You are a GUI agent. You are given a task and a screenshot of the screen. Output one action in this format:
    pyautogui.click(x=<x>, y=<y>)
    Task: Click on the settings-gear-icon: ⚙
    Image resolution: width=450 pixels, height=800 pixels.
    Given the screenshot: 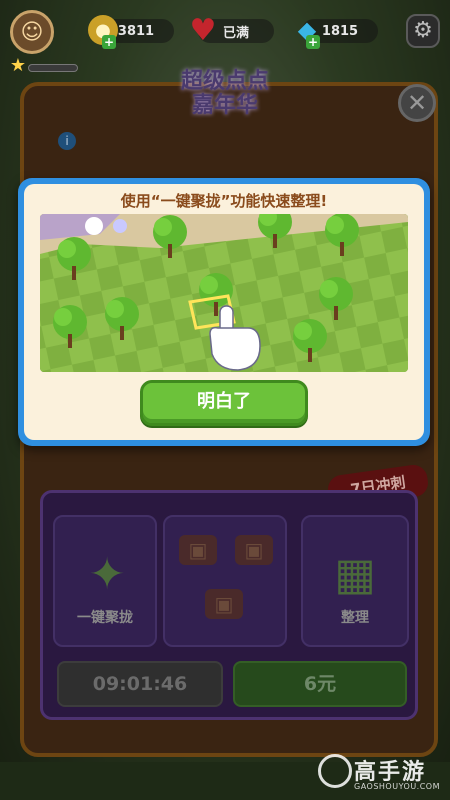 What is the action you would take?
    pyautogui.click(x=423, y=31)
    